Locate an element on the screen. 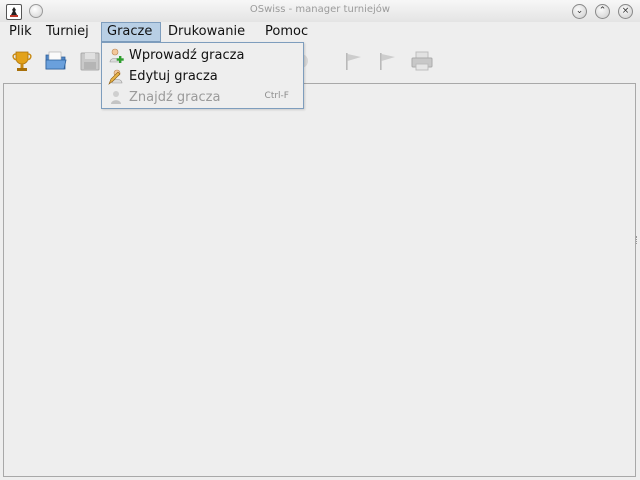  menu-turniej: Turniej is located at coordinates (67, 32).